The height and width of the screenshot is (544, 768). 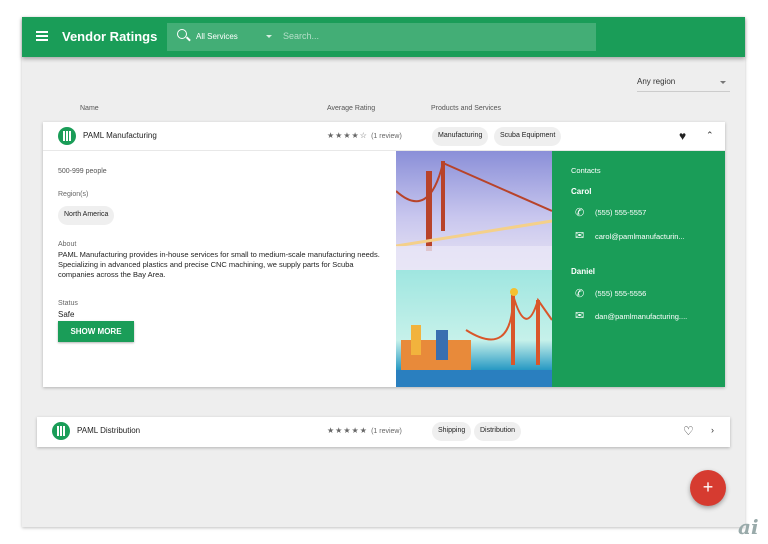 I want to click on status-value: Safe, so click(x=66, y=314).